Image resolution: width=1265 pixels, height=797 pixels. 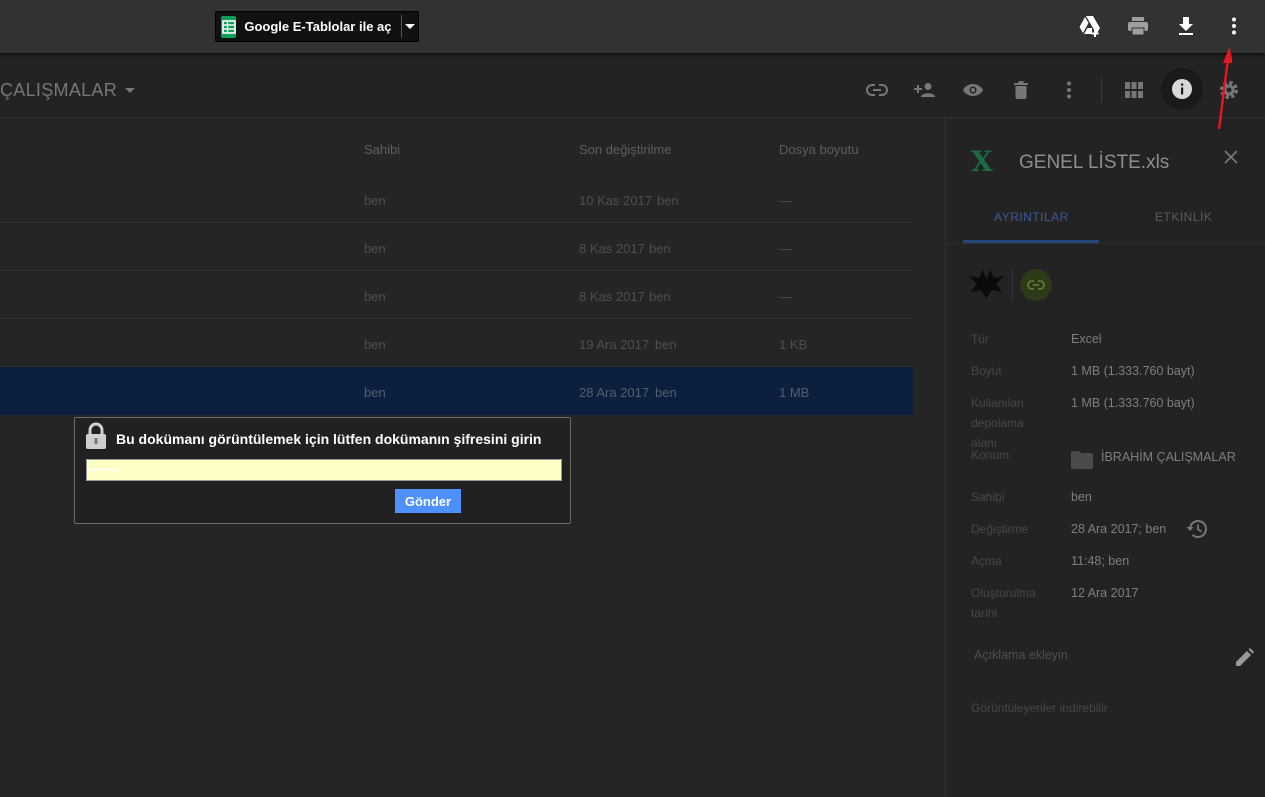 I want to click on link-sharing-button, so click(x=1036, y=285).